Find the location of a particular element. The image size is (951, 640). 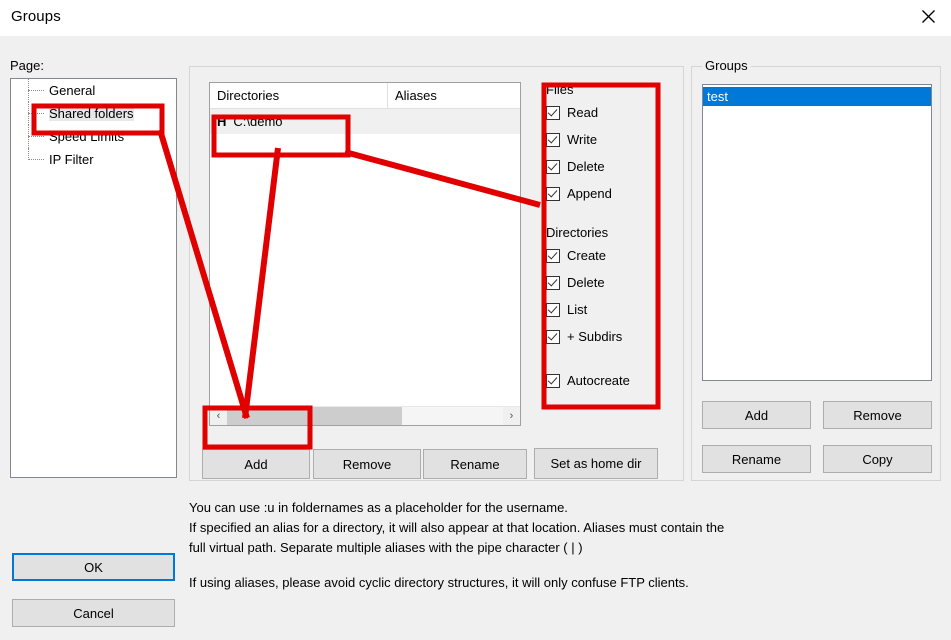

checkbox-dir-subdirs: + Subdirs is located at coordinates (606, 336).